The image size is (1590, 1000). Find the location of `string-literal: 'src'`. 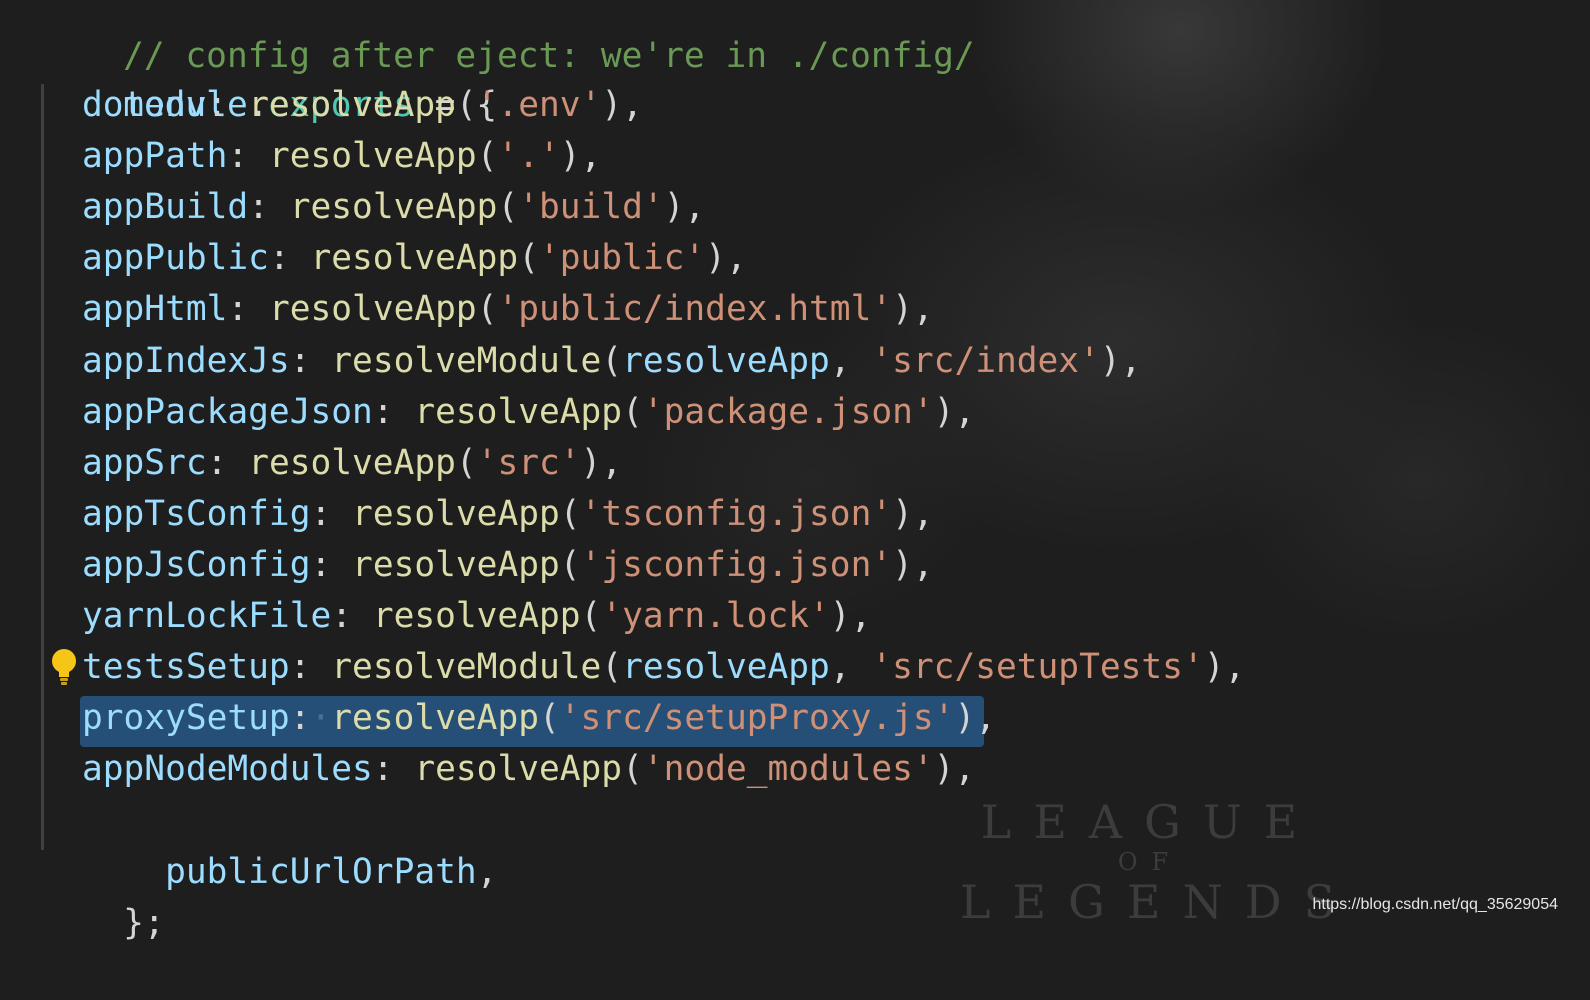

string-literal: 'src' is located at coordinates (528, 463).